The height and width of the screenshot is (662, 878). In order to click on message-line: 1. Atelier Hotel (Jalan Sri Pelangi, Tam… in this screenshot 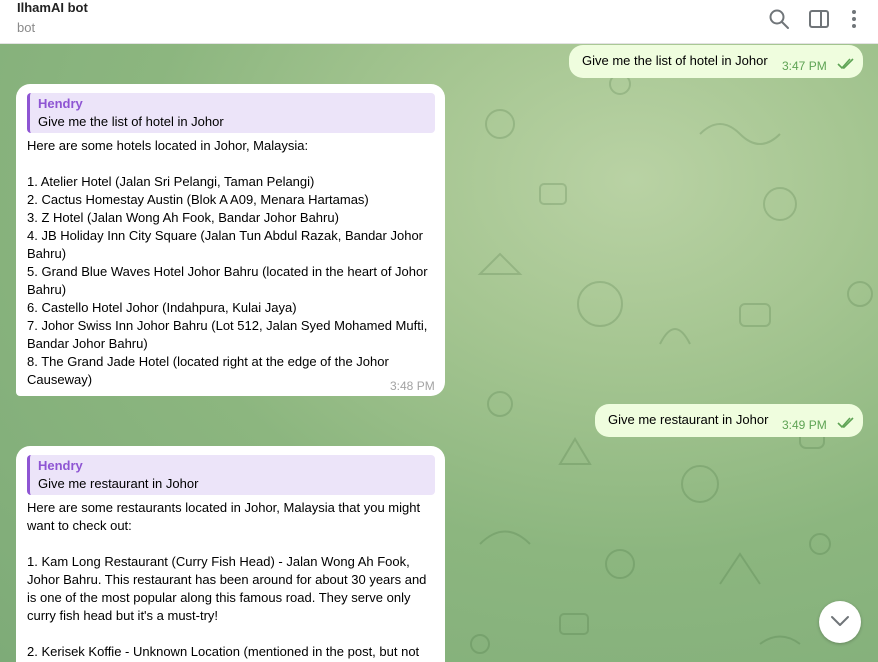, I will do `click(171, 181)`.